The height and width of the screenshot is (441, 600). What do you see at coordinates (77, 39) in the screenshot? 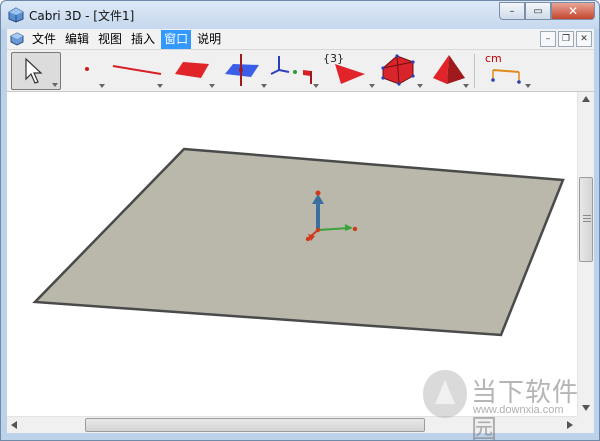
I see `menu-edit: 编辑` at bounding box center [77, 39].